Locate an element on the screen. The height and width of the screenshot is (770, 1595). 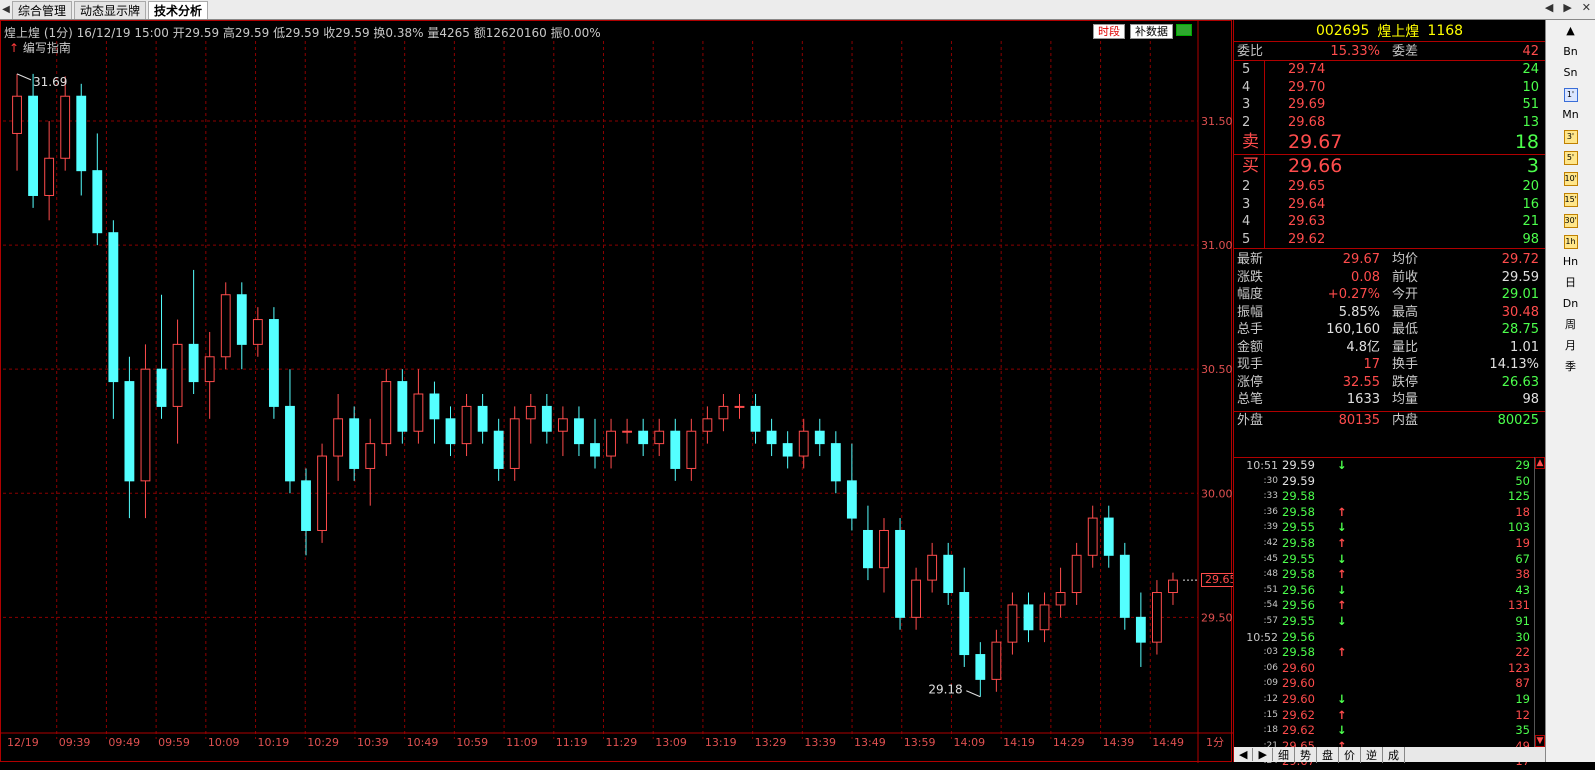
tick-row: :12 29.60 ↓ 19 is located at coordinates (1384, 700).